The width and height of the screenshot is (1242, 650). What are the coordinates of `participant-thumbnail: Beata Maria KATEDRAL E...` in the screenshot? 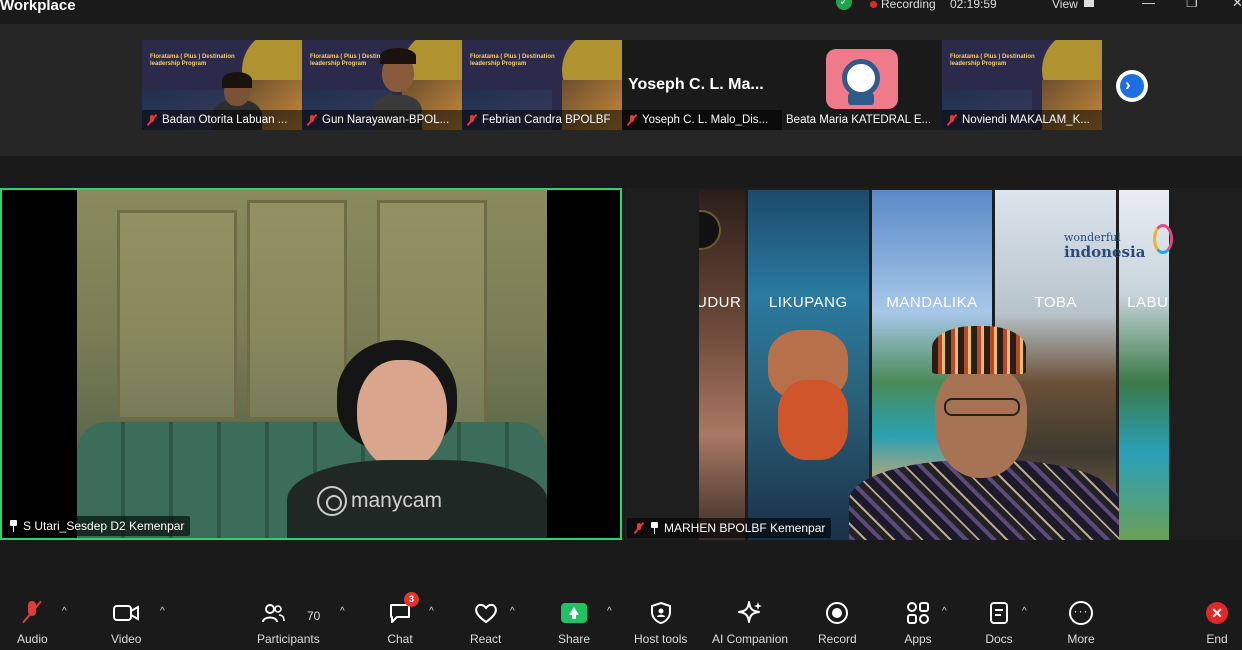 It's located at (862, 85).